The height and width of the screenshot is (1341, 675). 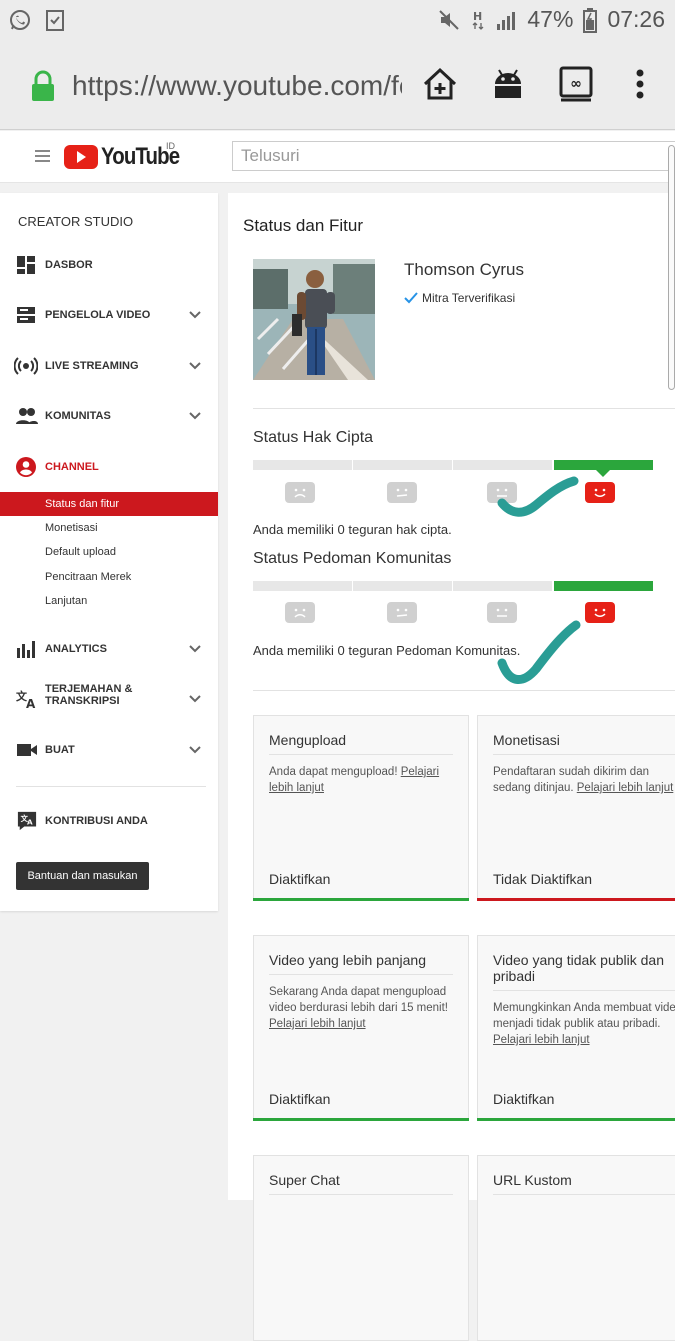 I want to click on hamburger-menu-icon, so click(x=42, y=157).